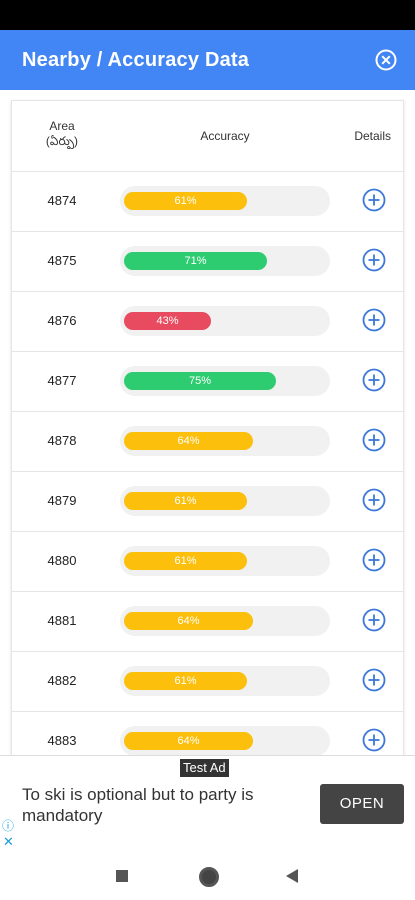 Image resolution: width=415 pixels, height=900 pixels. What do you see at coordinates (200, 381) in the screenshot?
I see `accuracy-fill: 75%` at bounding box center [200, 381].